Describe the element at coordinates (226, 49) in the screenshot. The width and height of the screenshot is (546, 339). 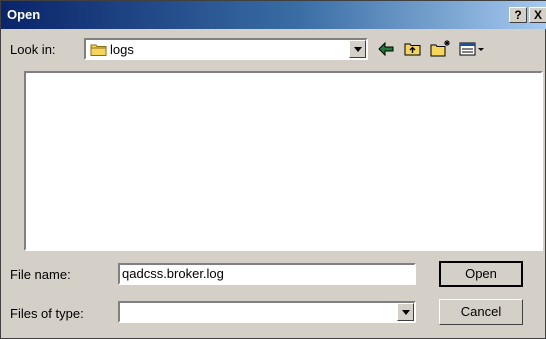
I see `look-in-dropdown: logs` at that location.